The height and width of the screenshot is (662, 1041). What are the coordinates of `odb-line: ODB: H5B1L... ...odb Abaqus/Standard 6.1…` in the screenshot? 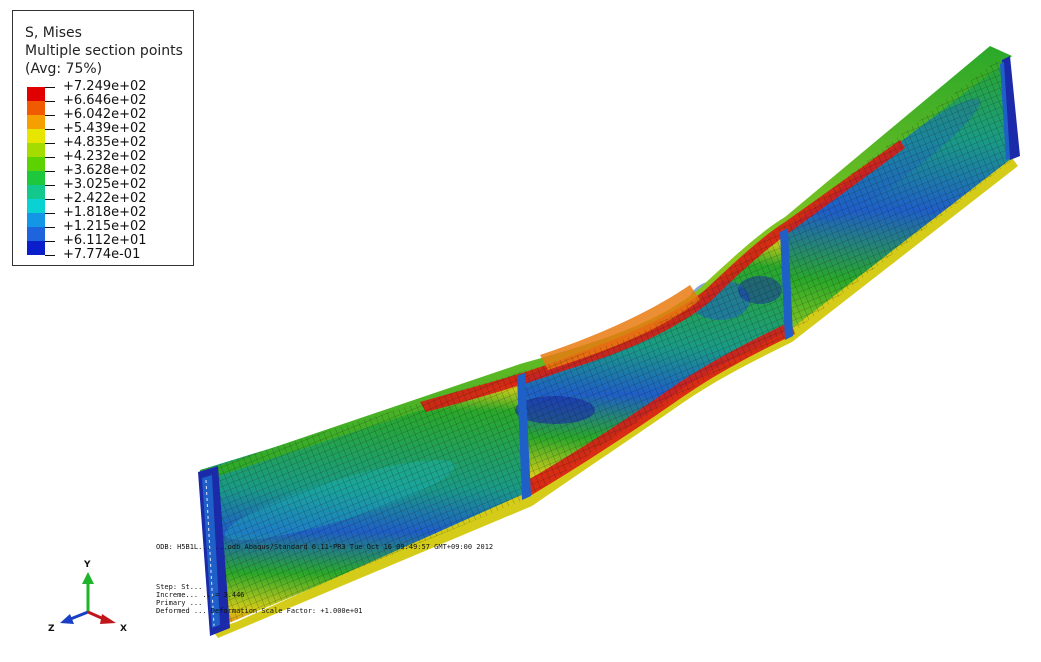 It's located at (325, 547).